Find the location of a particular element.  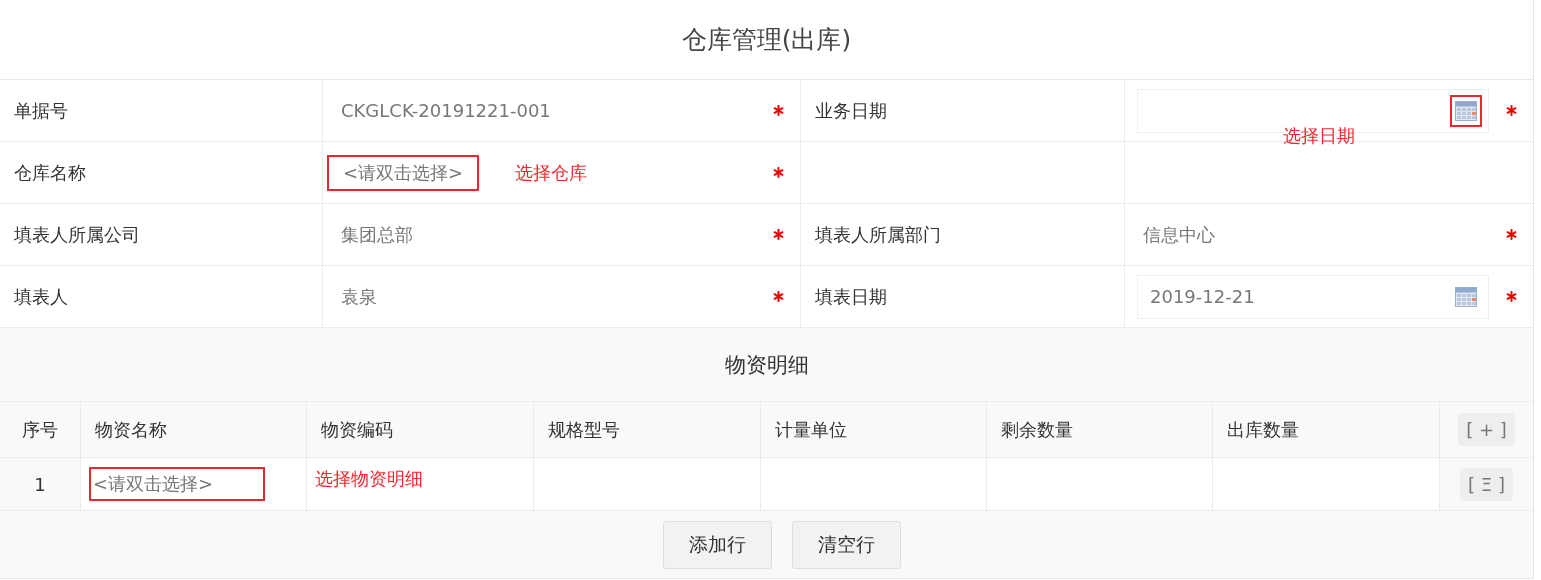

annotation-note: 选择仓库 is located at coordinates (551, 172).